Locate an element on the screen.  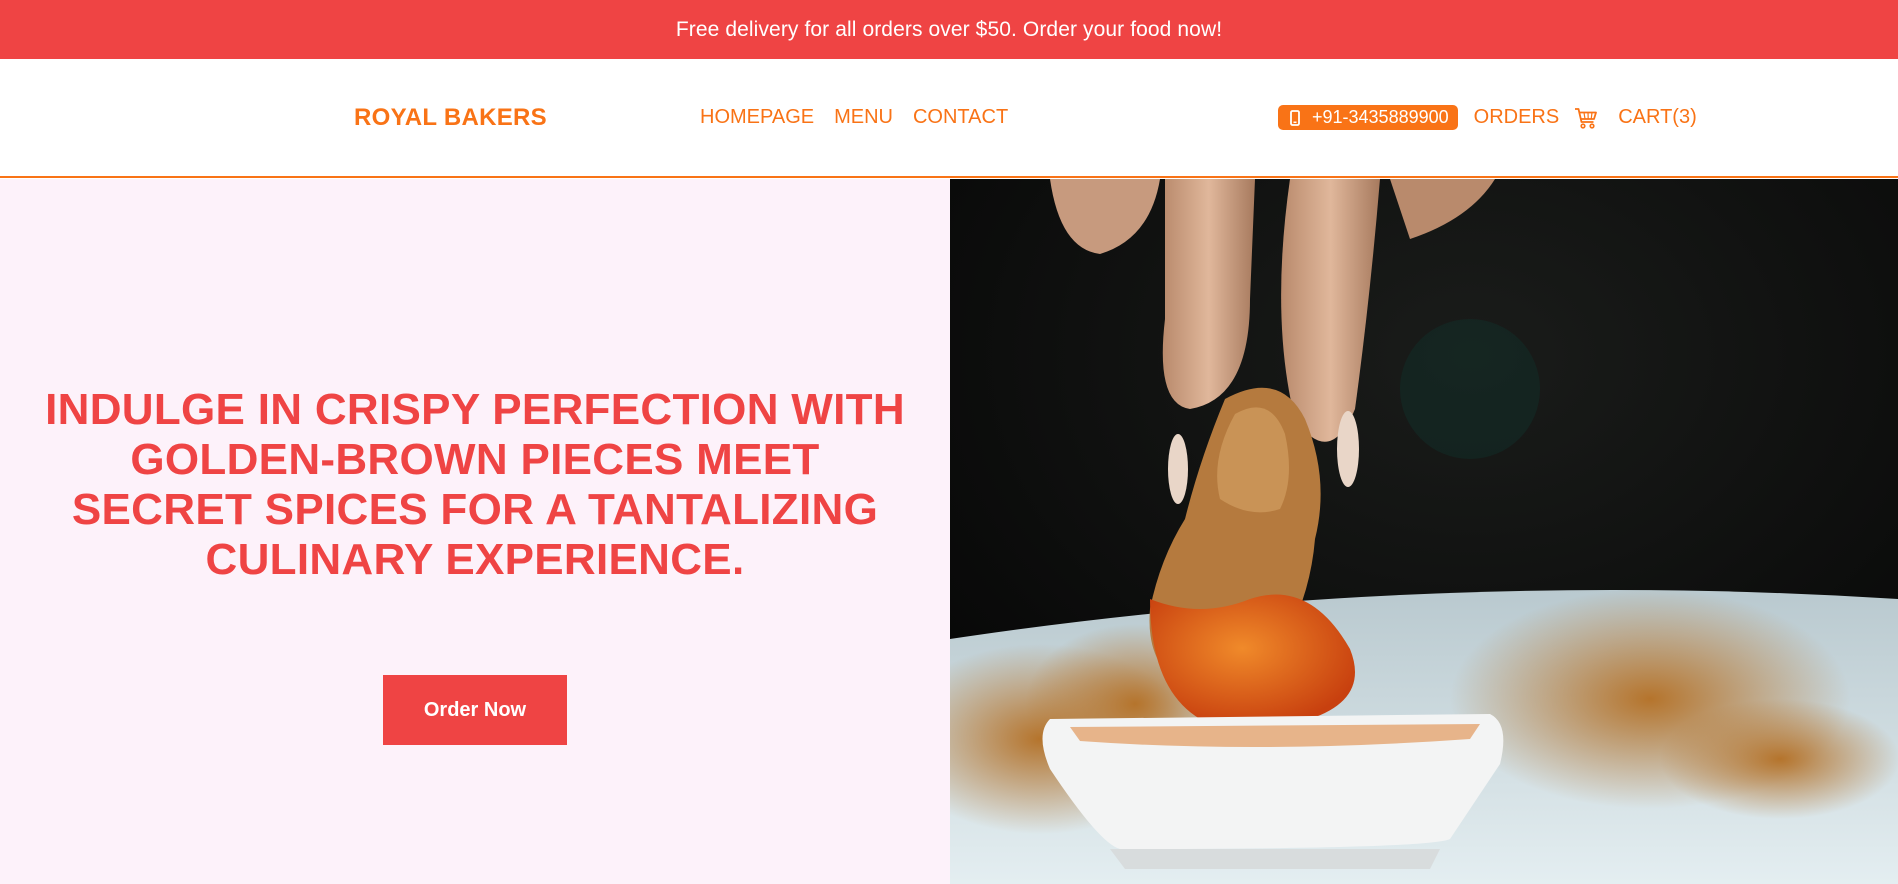
cart-icon is located at coordinates (1586, 118).